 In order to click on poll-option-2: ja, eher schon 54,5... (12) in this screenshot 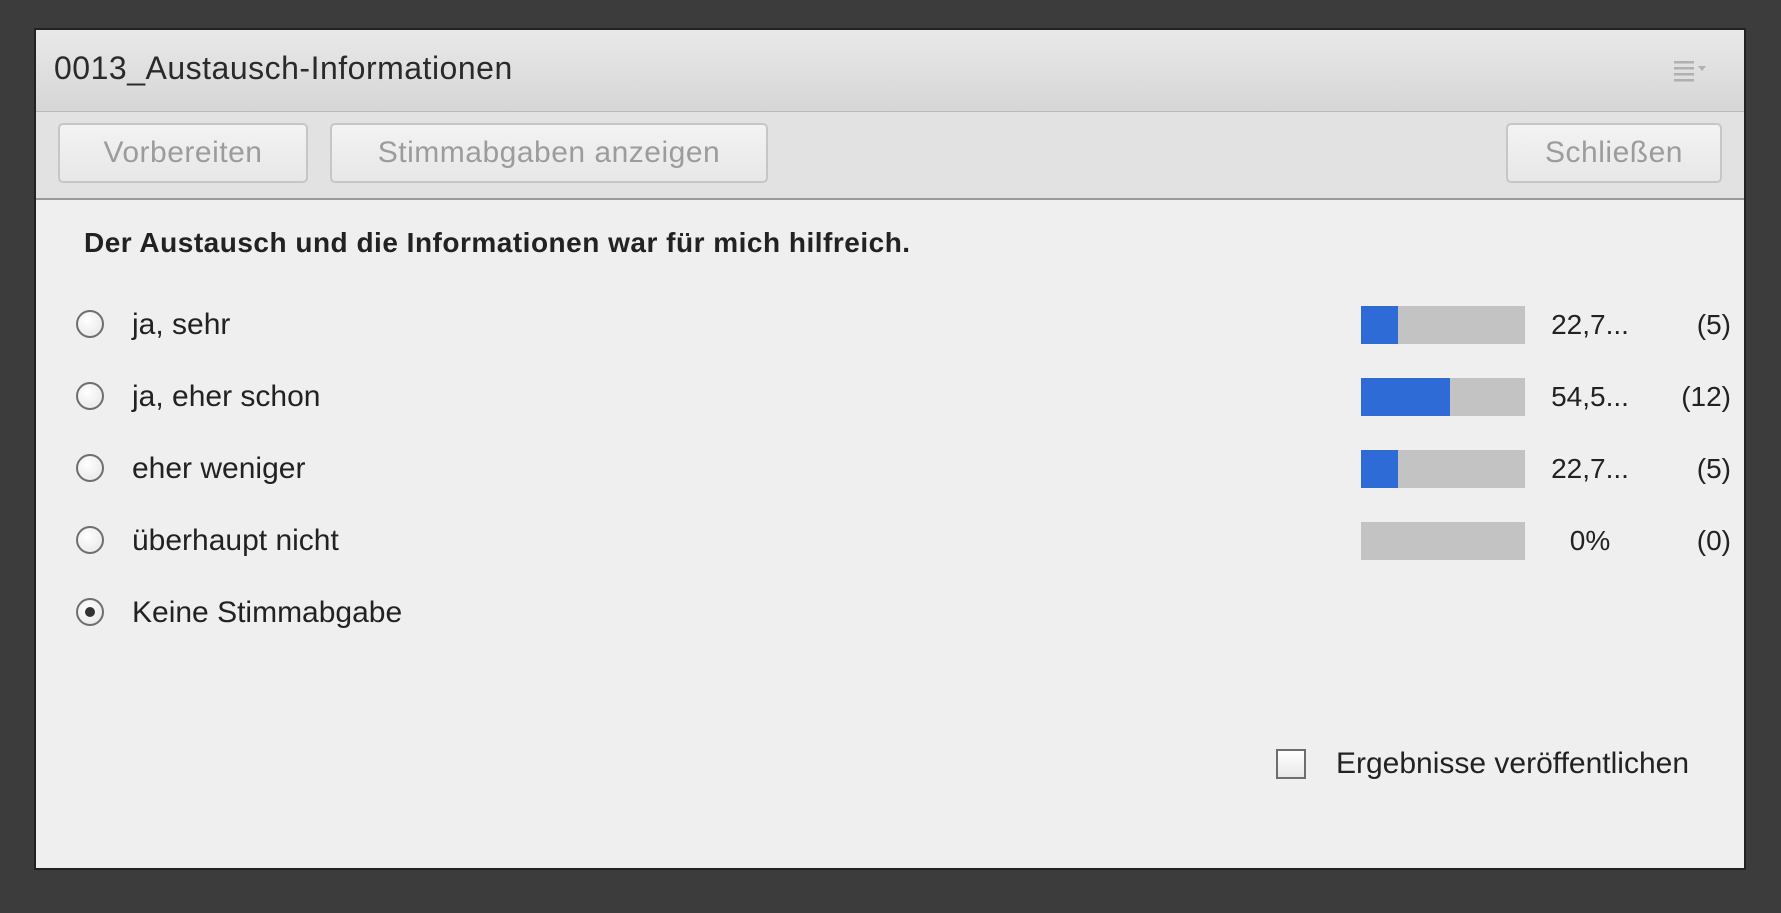, I will do `click(903, 403)`.